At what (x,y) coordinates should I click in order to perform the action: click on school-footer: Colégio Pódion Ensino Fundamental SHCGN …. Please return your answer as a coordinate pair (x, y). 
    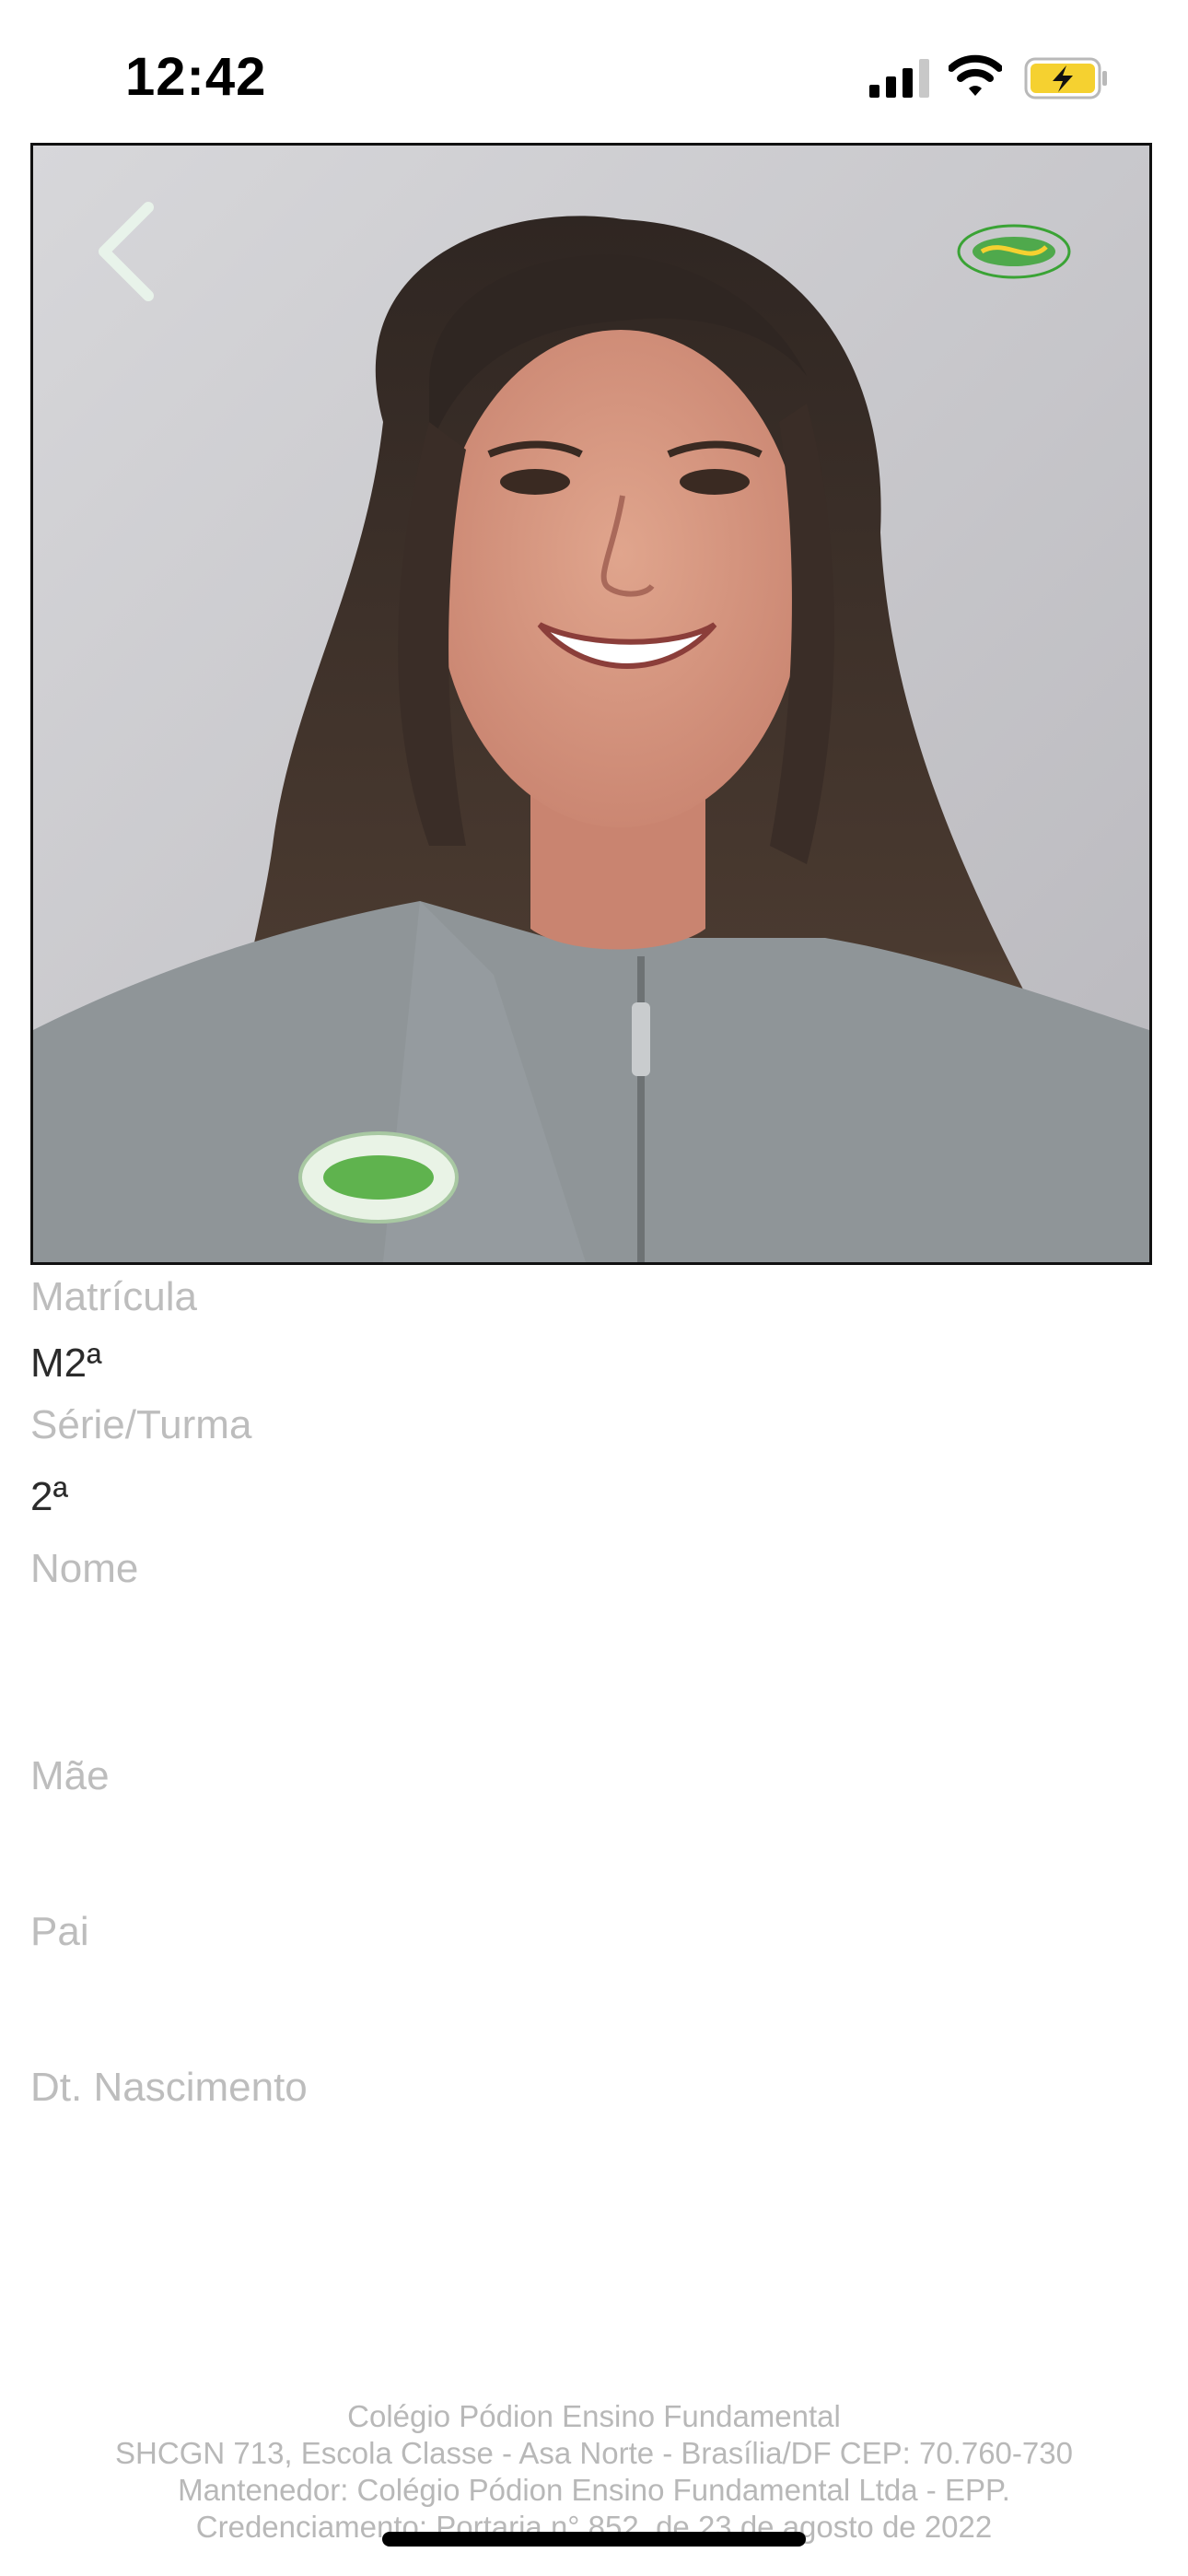
    Looking at the image, I should click on (594, 2472).